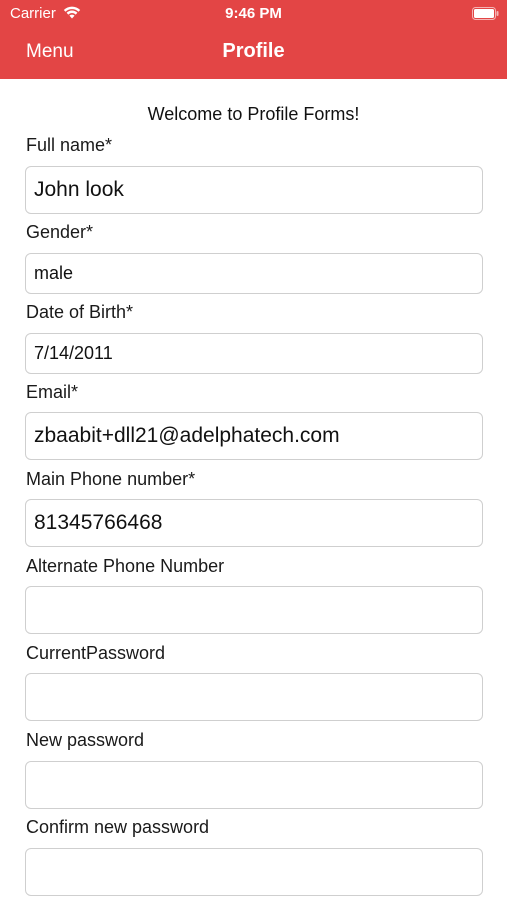  I want to click on date-of-birth-field: 7/14/2011, so click(254, 353).